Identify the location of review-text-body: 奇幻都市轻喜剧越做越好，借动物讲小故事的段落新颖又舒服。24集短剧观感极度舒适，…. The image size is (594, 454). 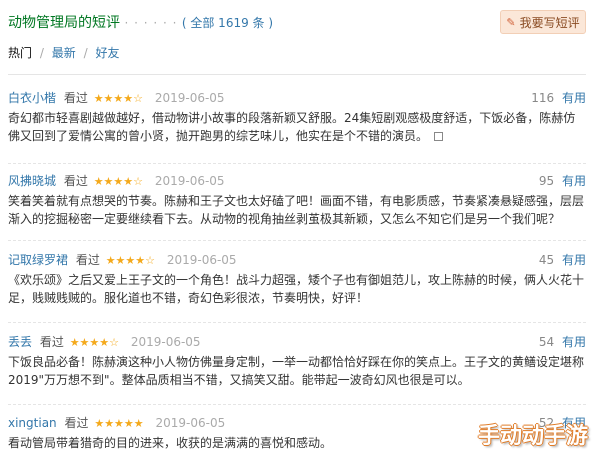
(292, 127).